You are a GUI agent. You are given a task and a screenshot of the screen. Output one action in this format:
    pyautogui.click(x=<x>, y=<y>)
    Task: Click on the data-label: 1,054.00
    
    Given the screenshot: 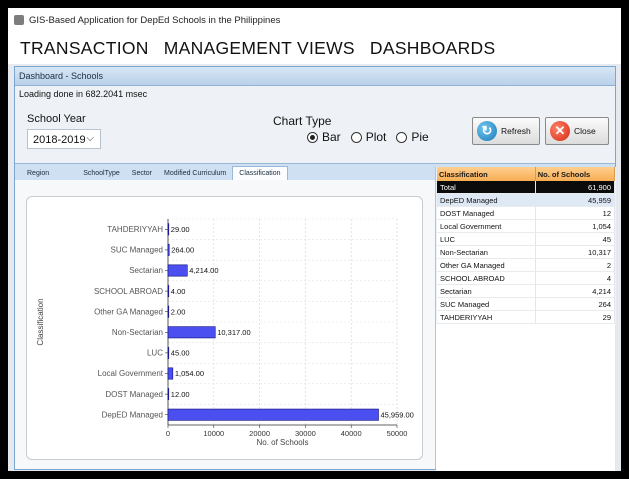 What is the action you would take?
    pyautogui.click(x=189, y=373)
    